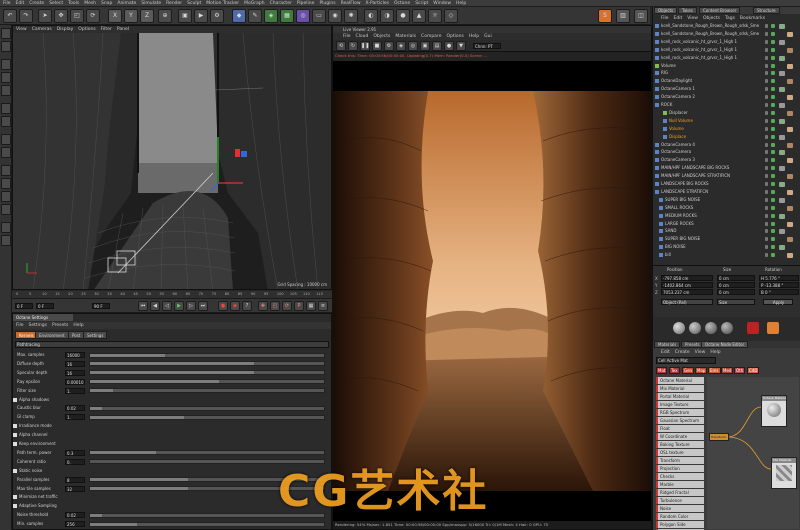 Image resolution: width=800 pixels, height=530 pixels. What do you see at coordinates (680, 484) in the screenshot?
I see `ne-node-item: Marble` at bounding box center [680, 484].